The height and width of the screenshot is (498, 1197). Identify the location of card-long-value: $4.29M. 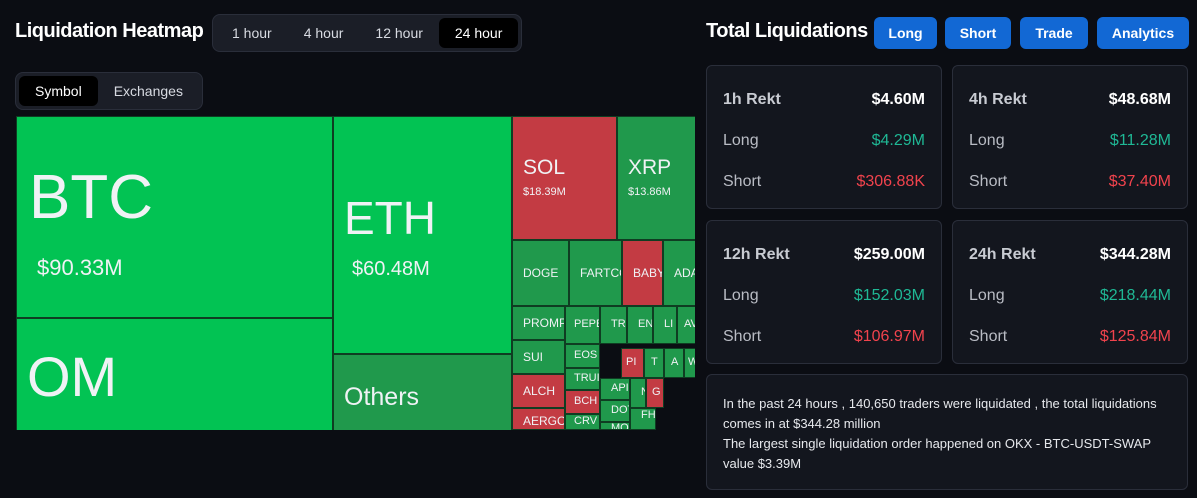
(898, 140).